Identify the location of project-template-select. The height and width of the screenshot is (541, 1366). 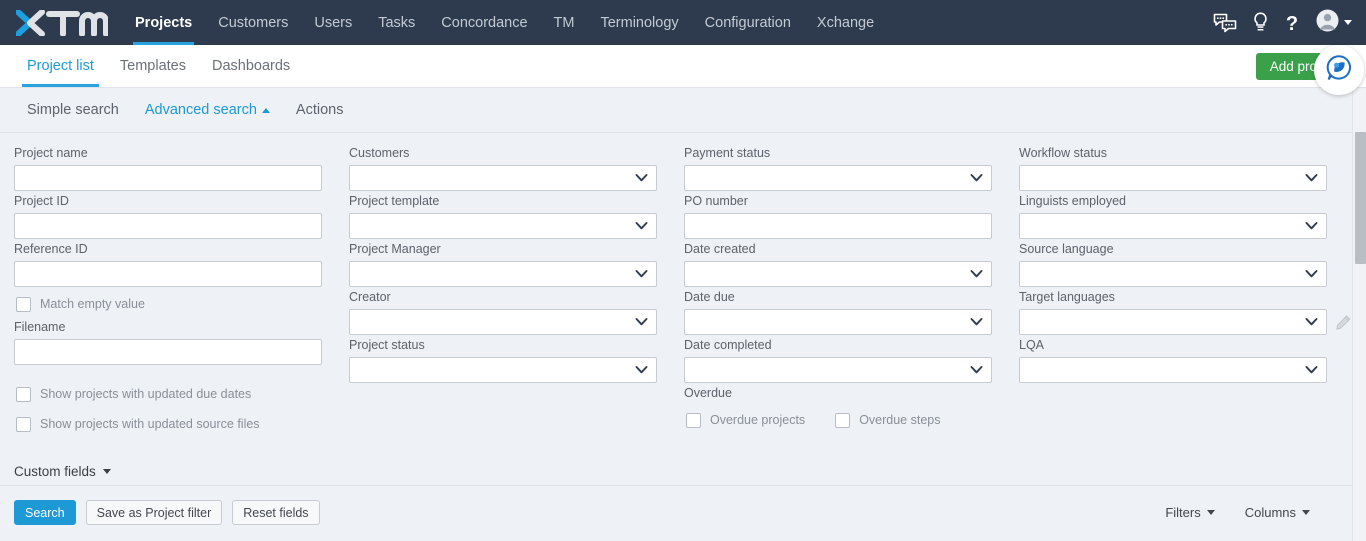
(503, 226).